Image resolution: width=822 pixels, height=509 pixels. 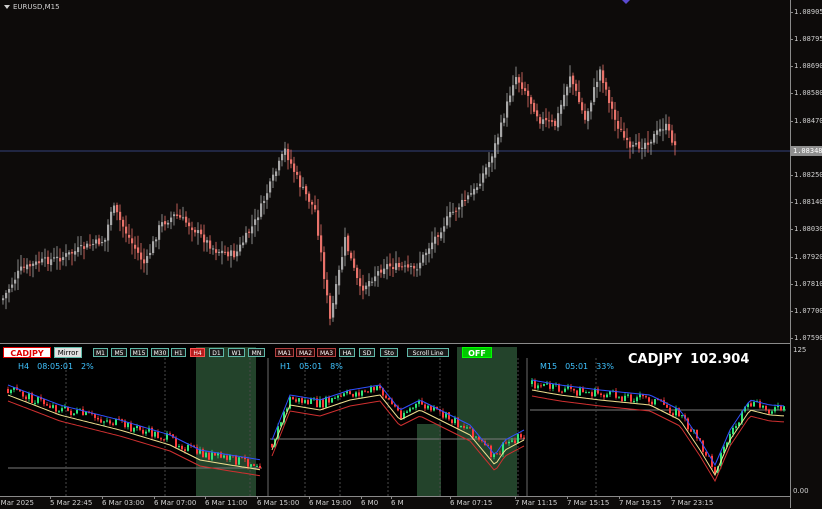 What do you see at coordinates (626, 2) in the screenshot?
I see `scroll-marker-icon` at bounding box center [626, 2].